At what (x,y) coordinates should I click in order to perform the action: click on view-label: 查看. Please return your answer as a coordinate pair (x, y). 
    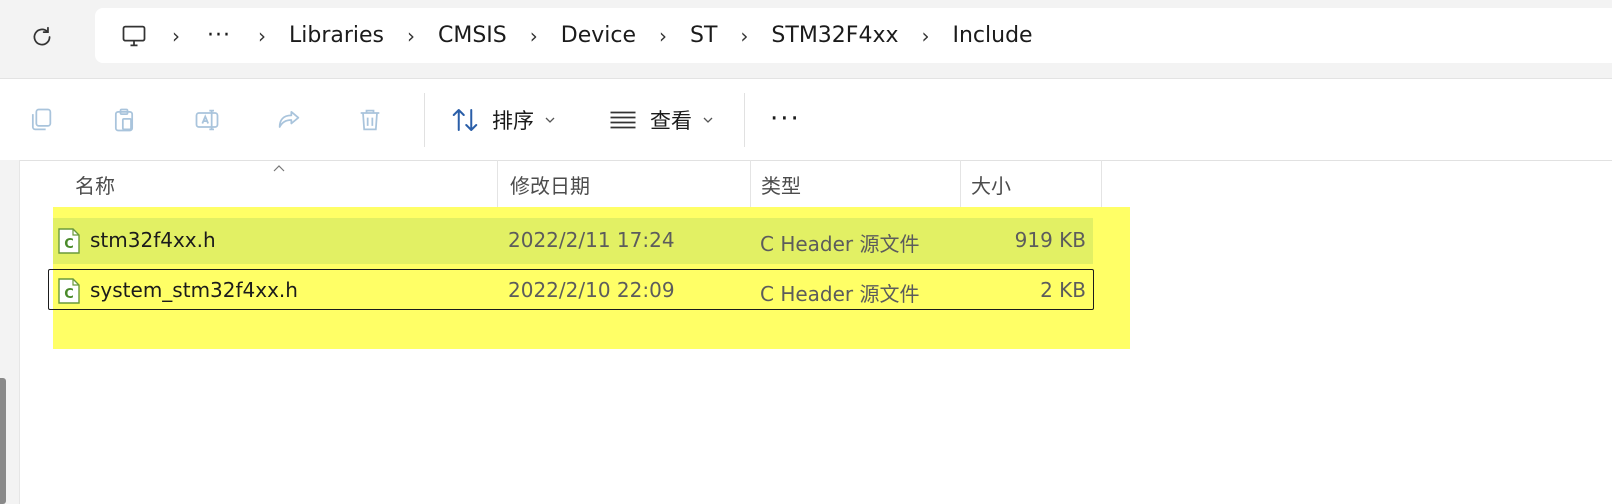
    Looking at the image, I should click on (671, 121).